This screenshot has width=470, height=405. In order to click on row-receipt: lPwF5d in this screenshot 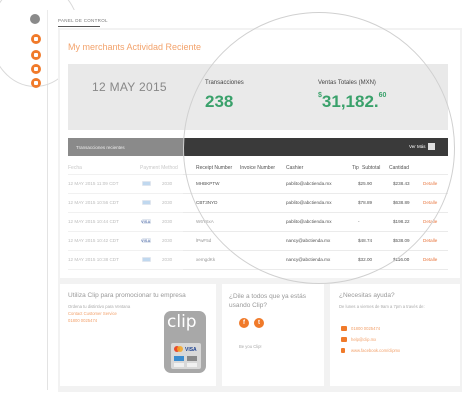, I will do `click(204, 240)`.